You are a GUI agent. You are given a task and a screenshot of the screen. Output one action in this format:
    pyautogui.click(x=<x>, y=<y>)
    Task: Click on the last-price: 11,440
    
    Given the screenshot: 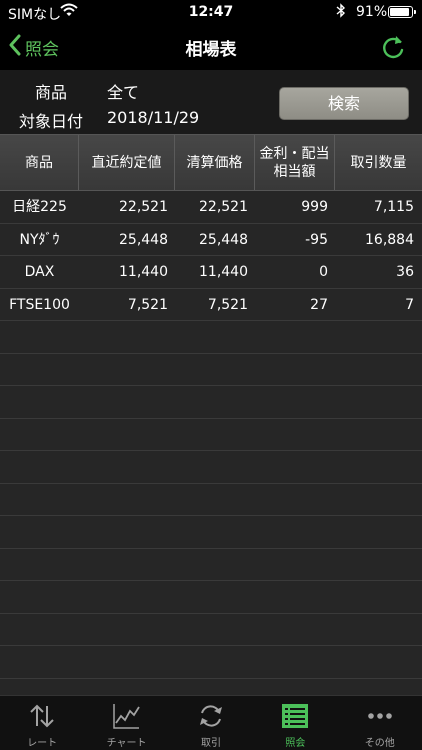 What is the action you would take?
    pyautogui.click(x=143, y=272)
    